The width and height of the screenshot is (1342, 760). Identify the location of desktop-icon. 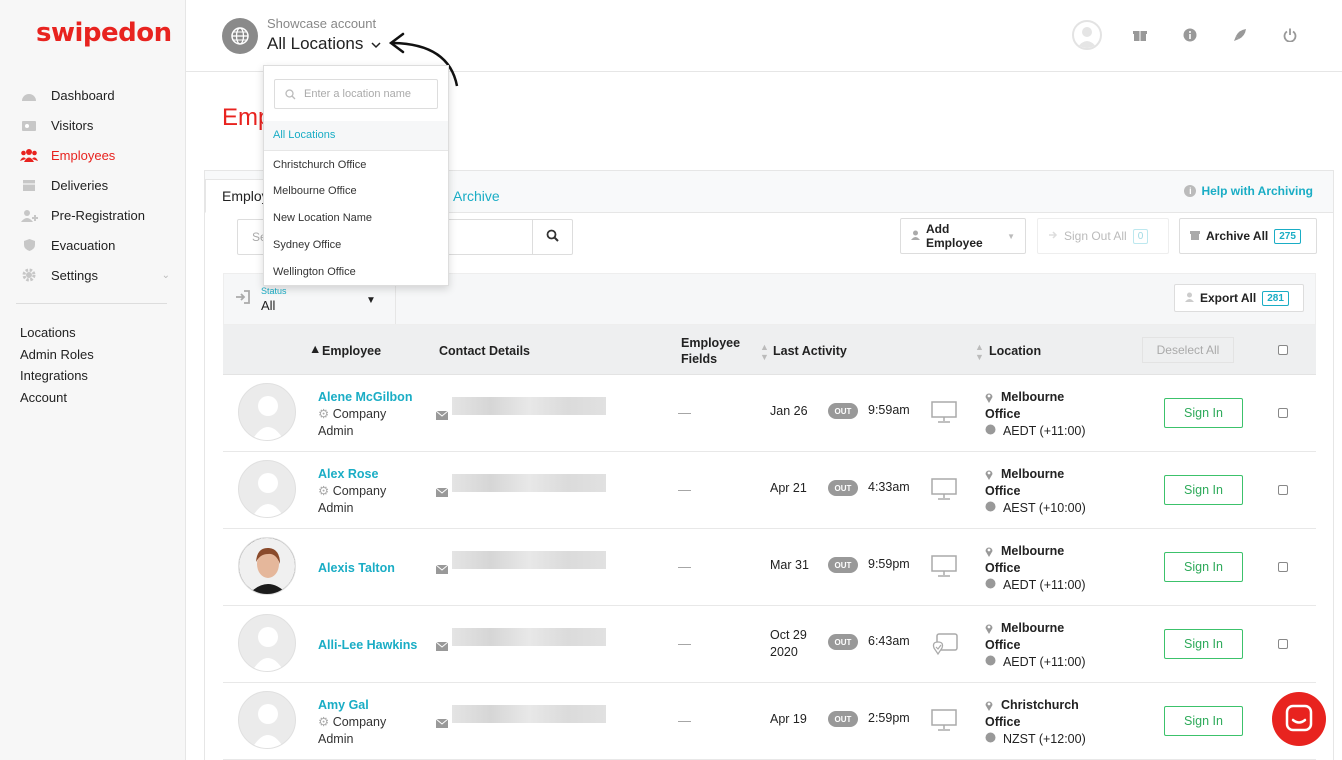
(944, 413).